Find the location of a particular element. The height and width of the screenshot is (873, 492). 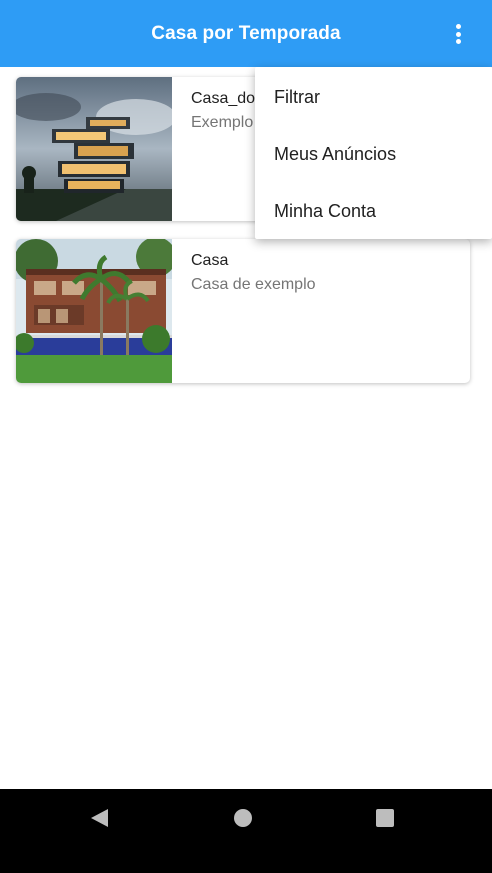

overflow-menu: Filtrar Meus Anúncios Minha Conta is located at coordinates (373, 153).